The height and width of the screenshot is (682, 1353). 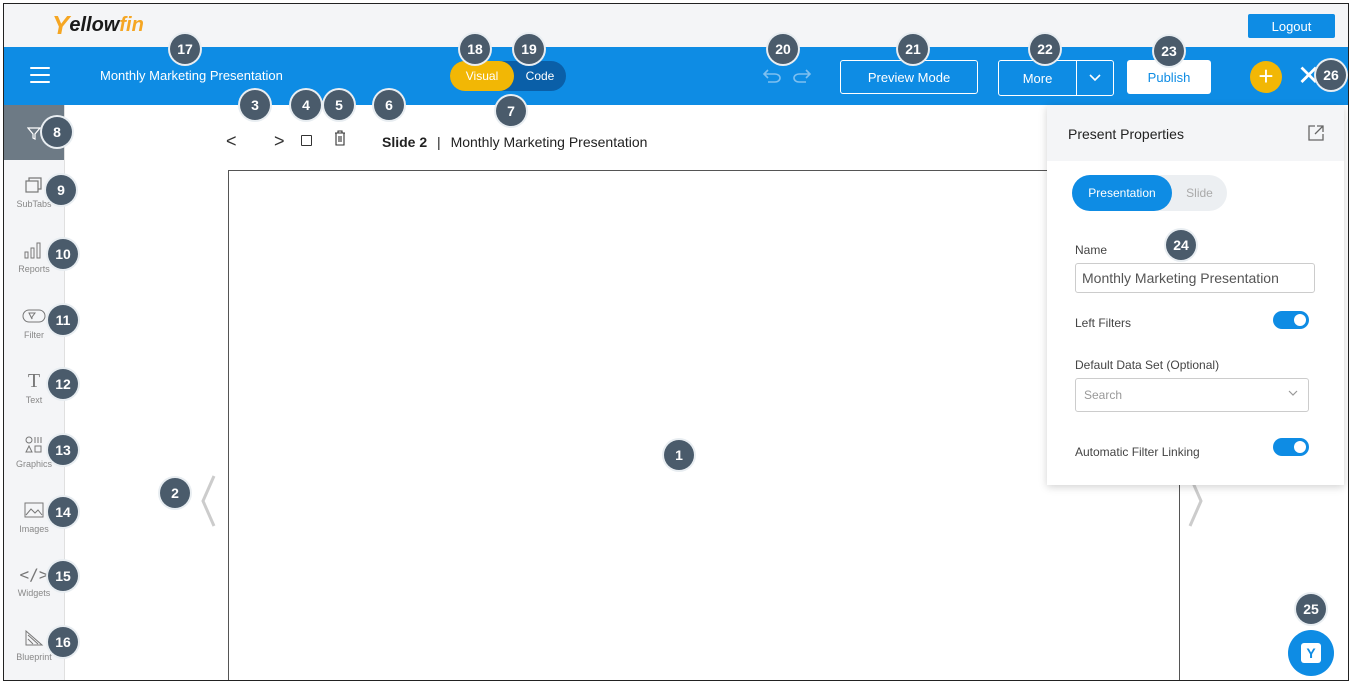 I want to click on callout-badge: 23, so click(x=1169, y=51).